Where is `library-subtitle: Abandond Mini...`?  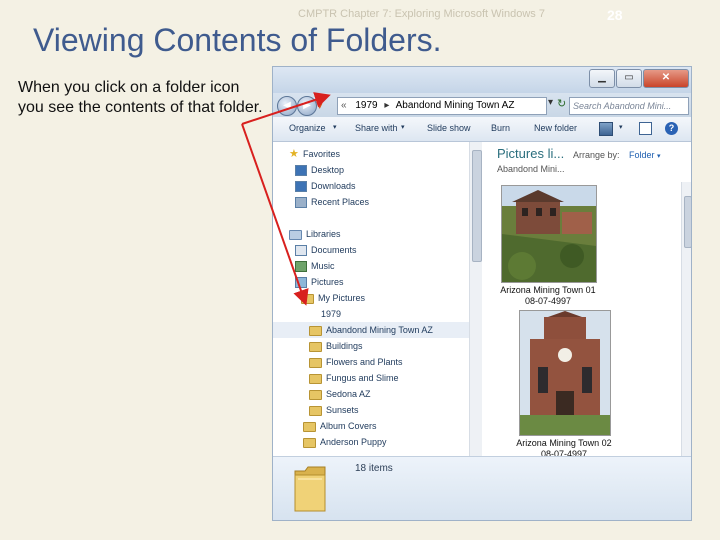 library-subtitle: Abandond Mini... is located at coordinates (531, 169).